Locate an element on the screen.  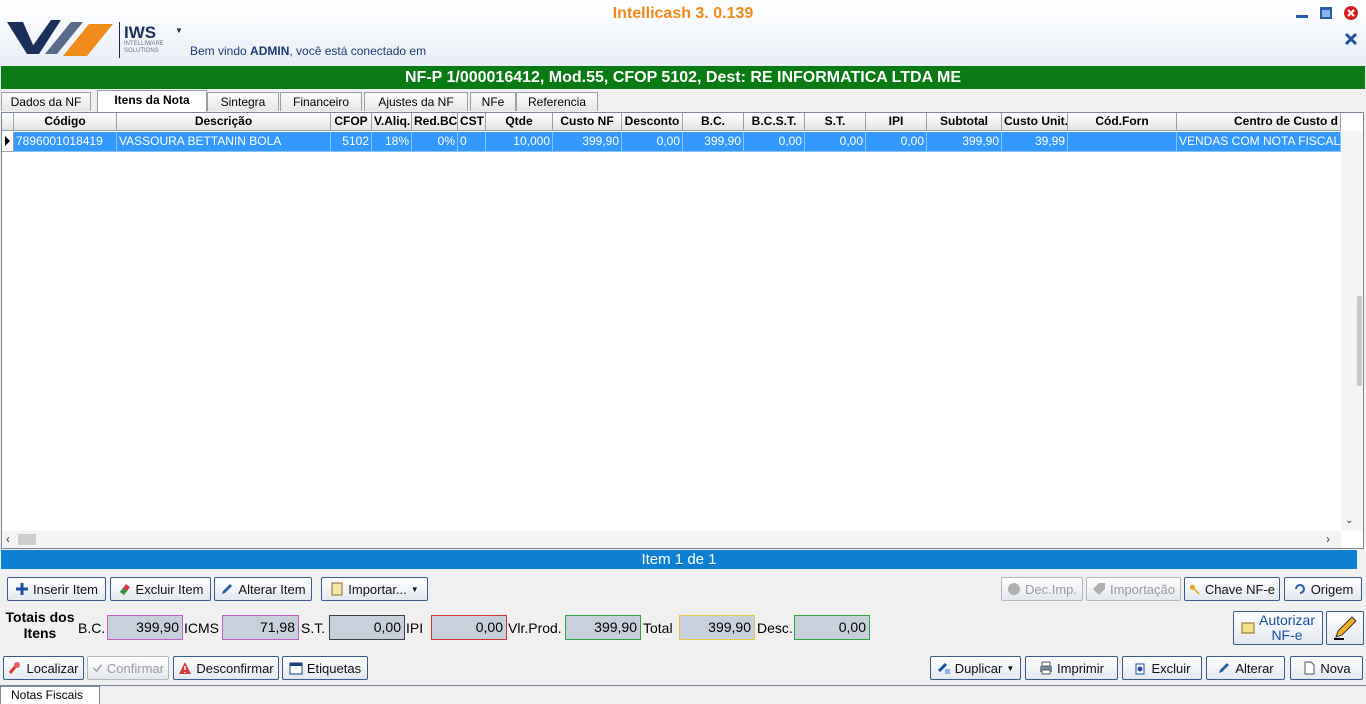
insert-item-label: Inserir Item is located at coordinates (65, 589).